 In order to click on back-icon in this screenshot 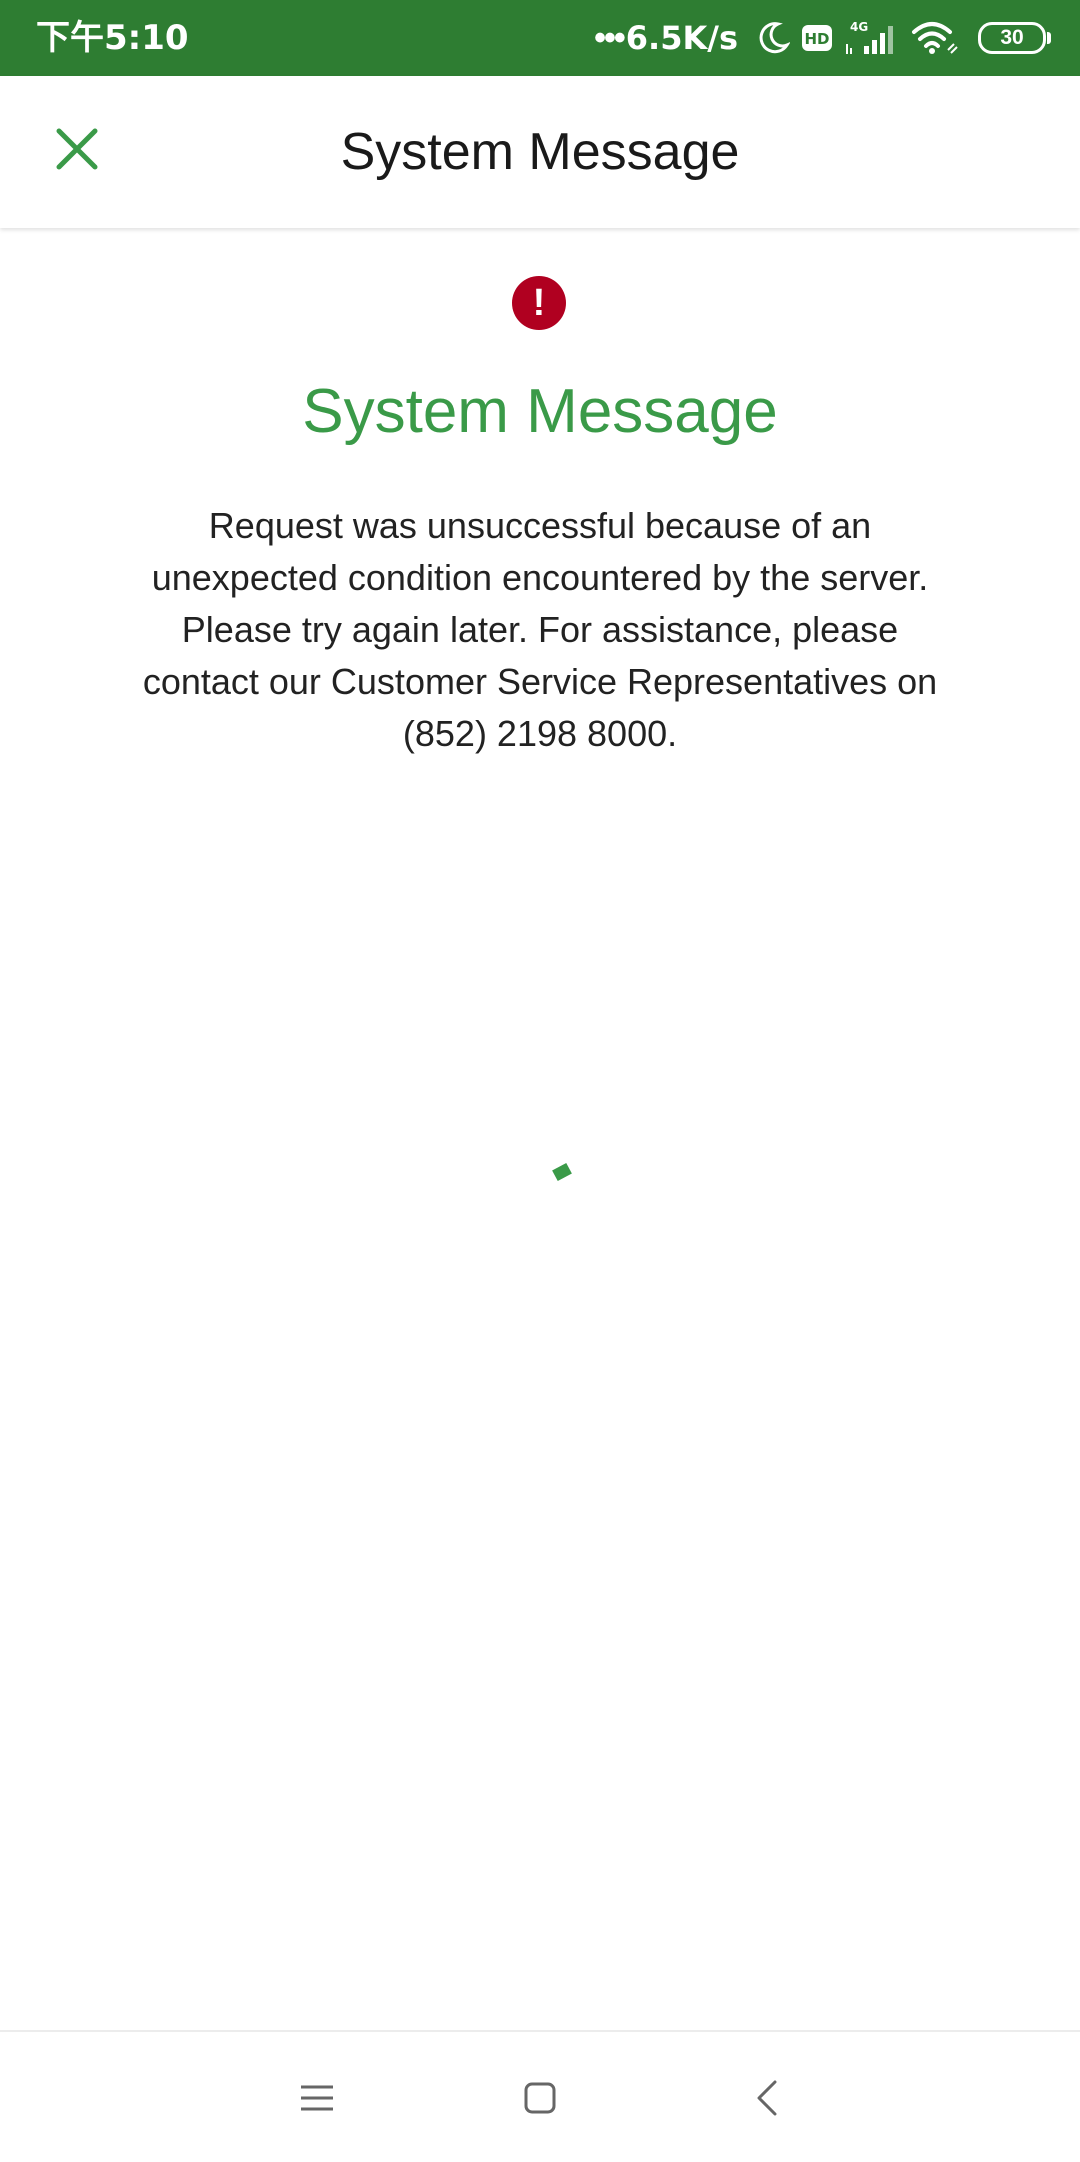, I will do `click(767, 2098)`.